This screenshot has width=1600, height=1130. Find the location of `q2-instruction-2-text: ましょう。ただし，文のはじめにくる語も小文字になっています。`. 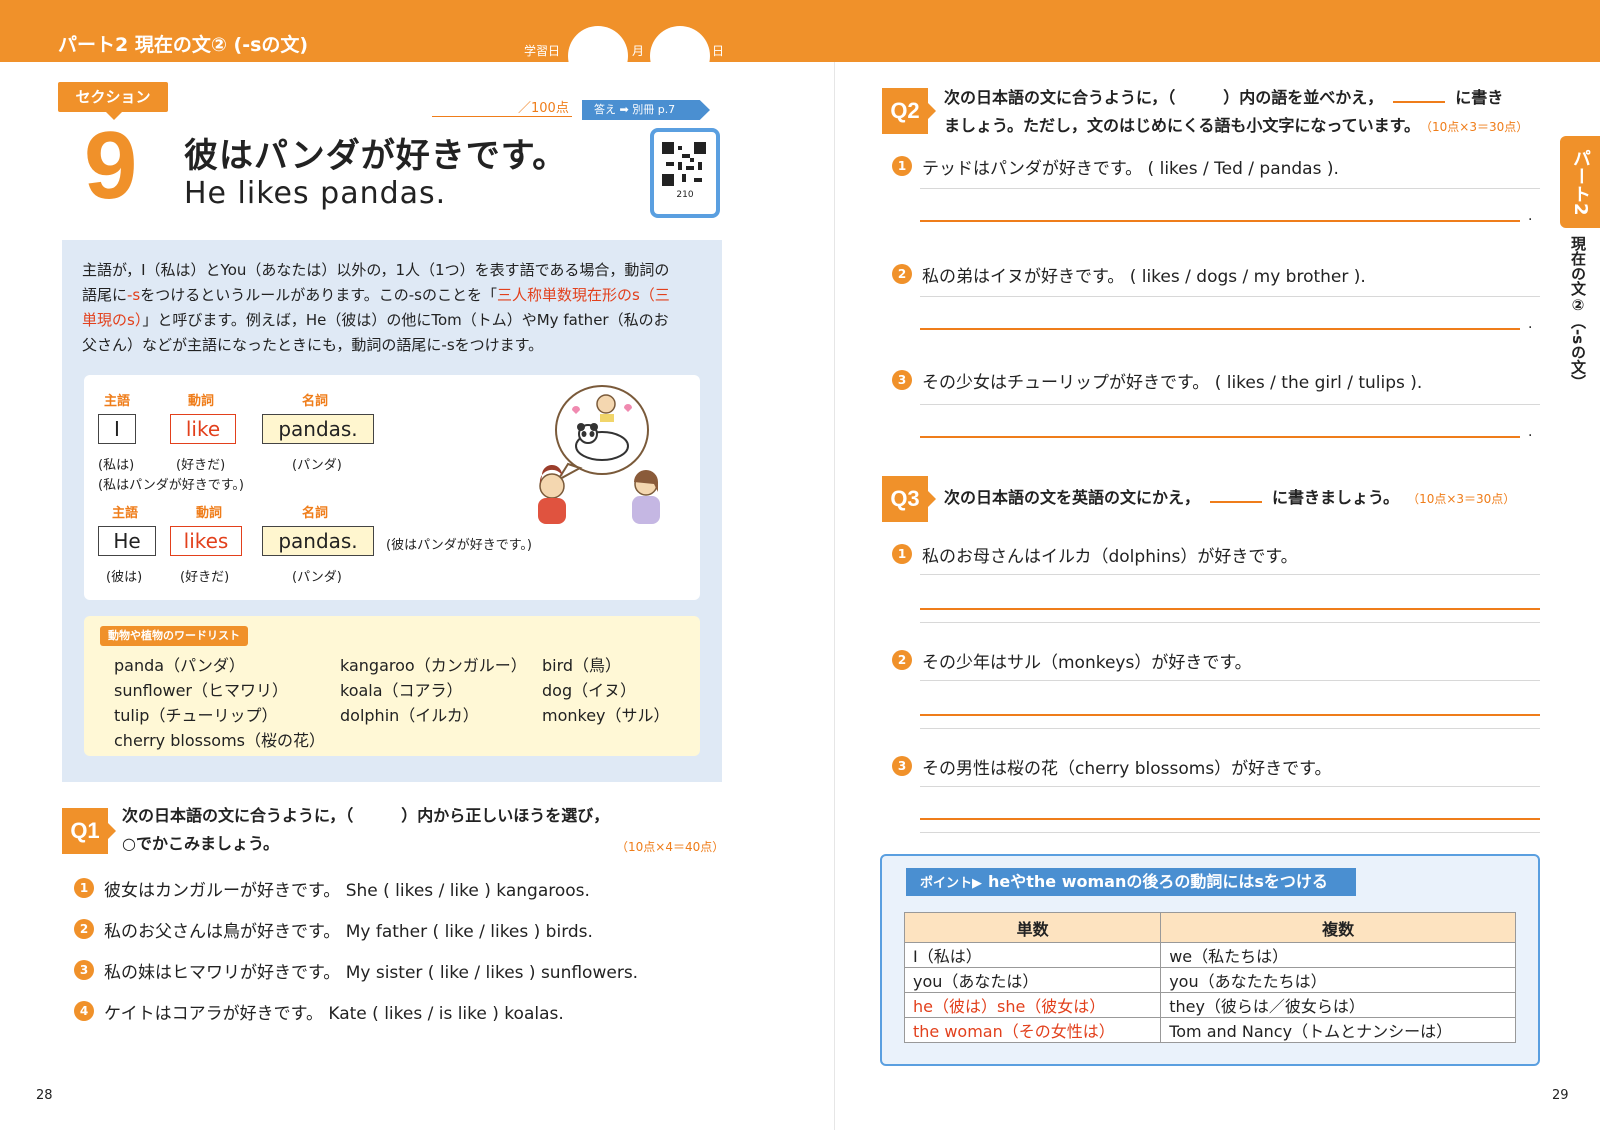

q2-instruction-2-text: ましょう。ただし，文のはじめにくる語も小文字になっています。 is located at coordinates (1182, 125).